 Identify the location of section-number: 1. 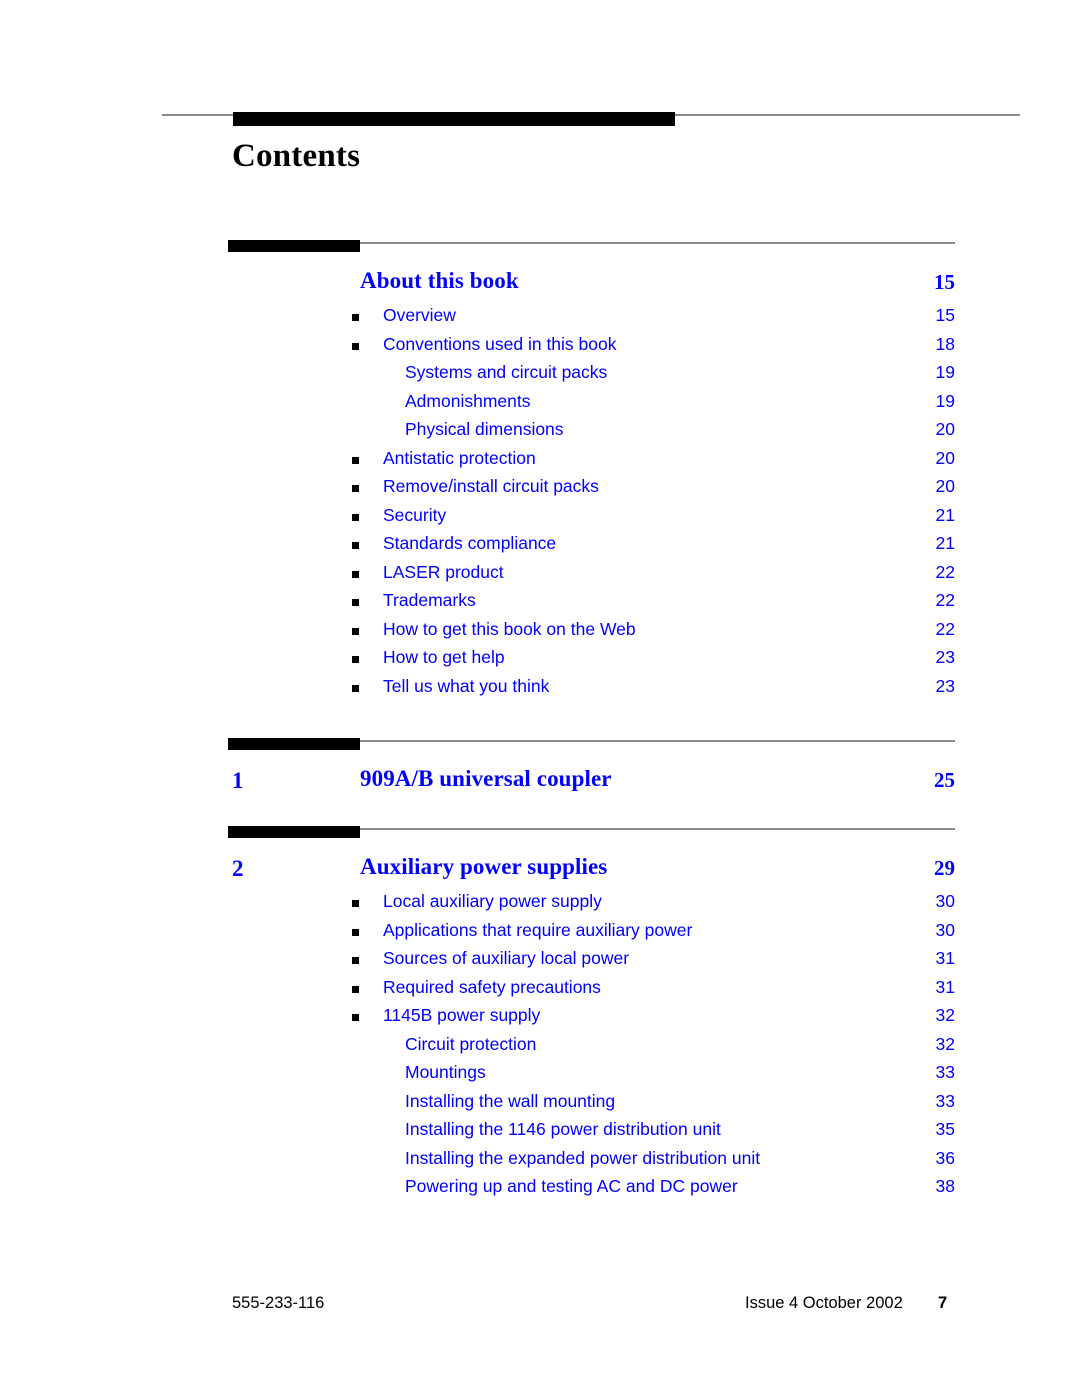
(238, 780).